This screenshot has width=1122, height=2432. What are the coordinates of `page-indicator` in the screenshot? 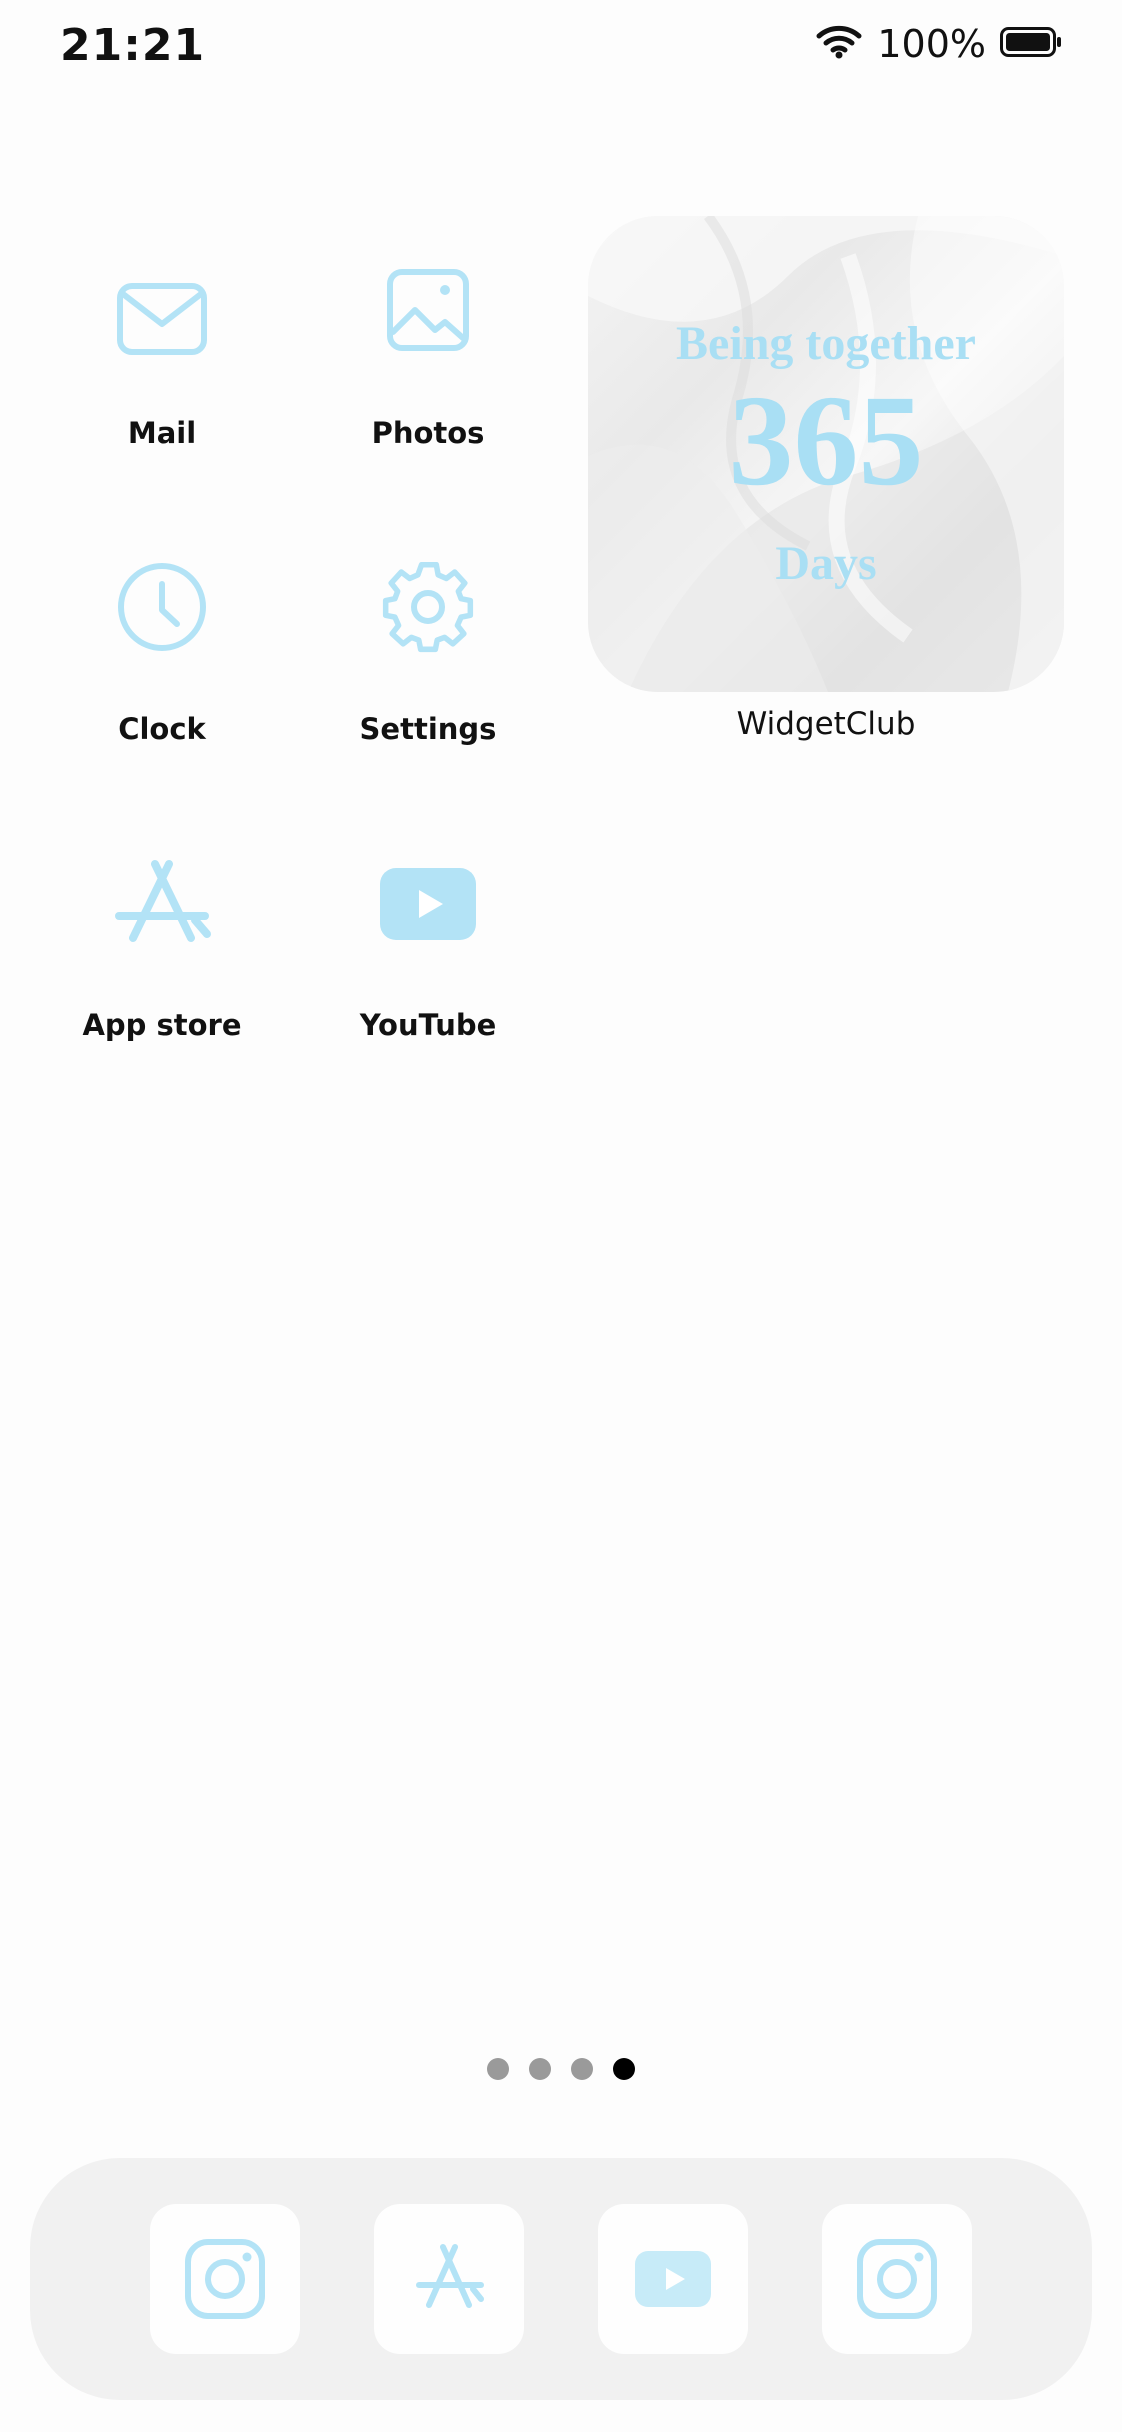 It's located at (561, 2069).